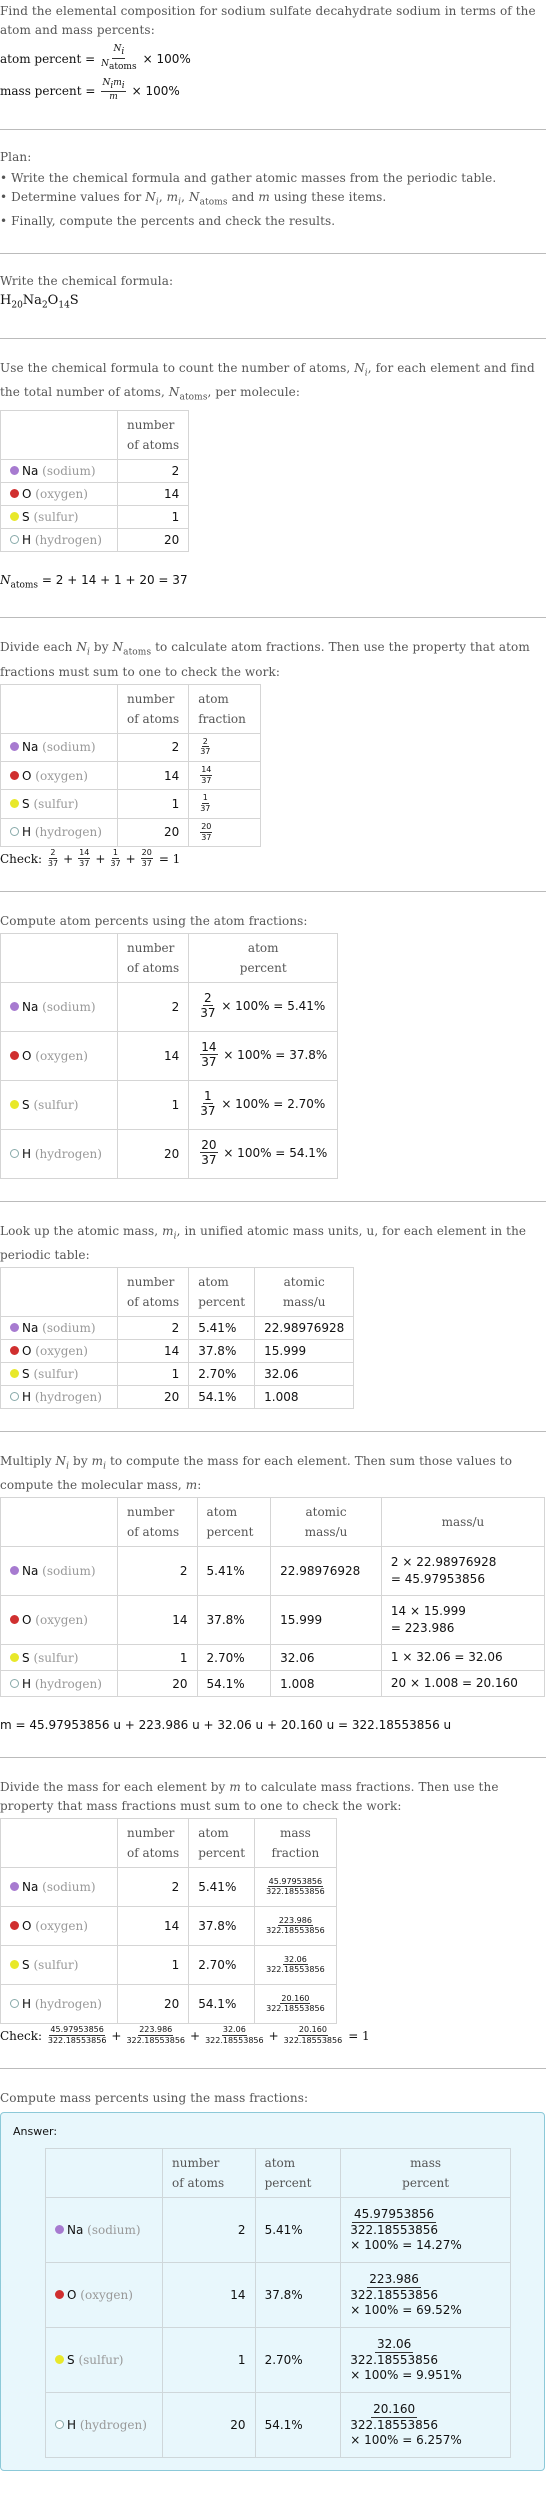 The height and width of the screenshot is (2520, 546). I want to click on fraction: 45.97953856 322.18553856, so click(295, 1886).